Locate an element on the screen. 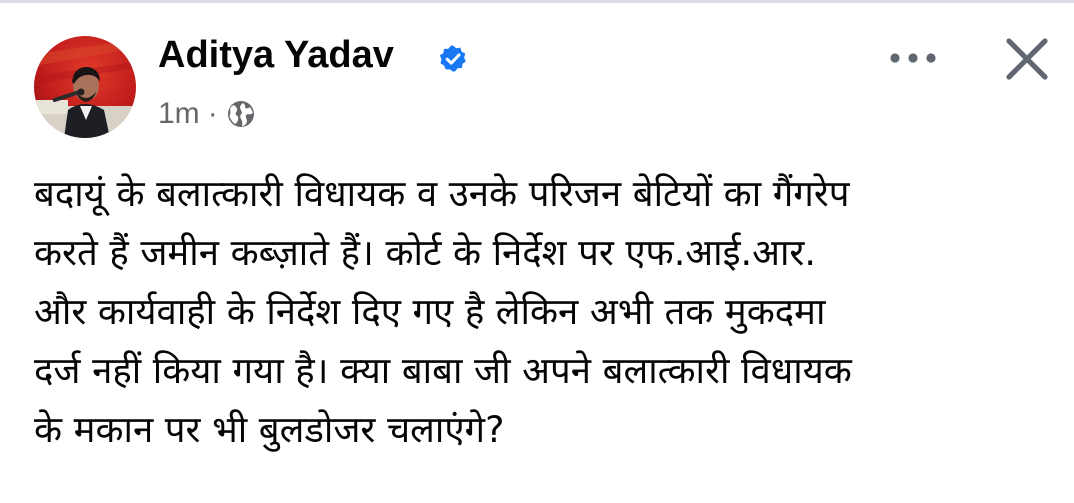  close-icon is located at coordinates (1027, 59).